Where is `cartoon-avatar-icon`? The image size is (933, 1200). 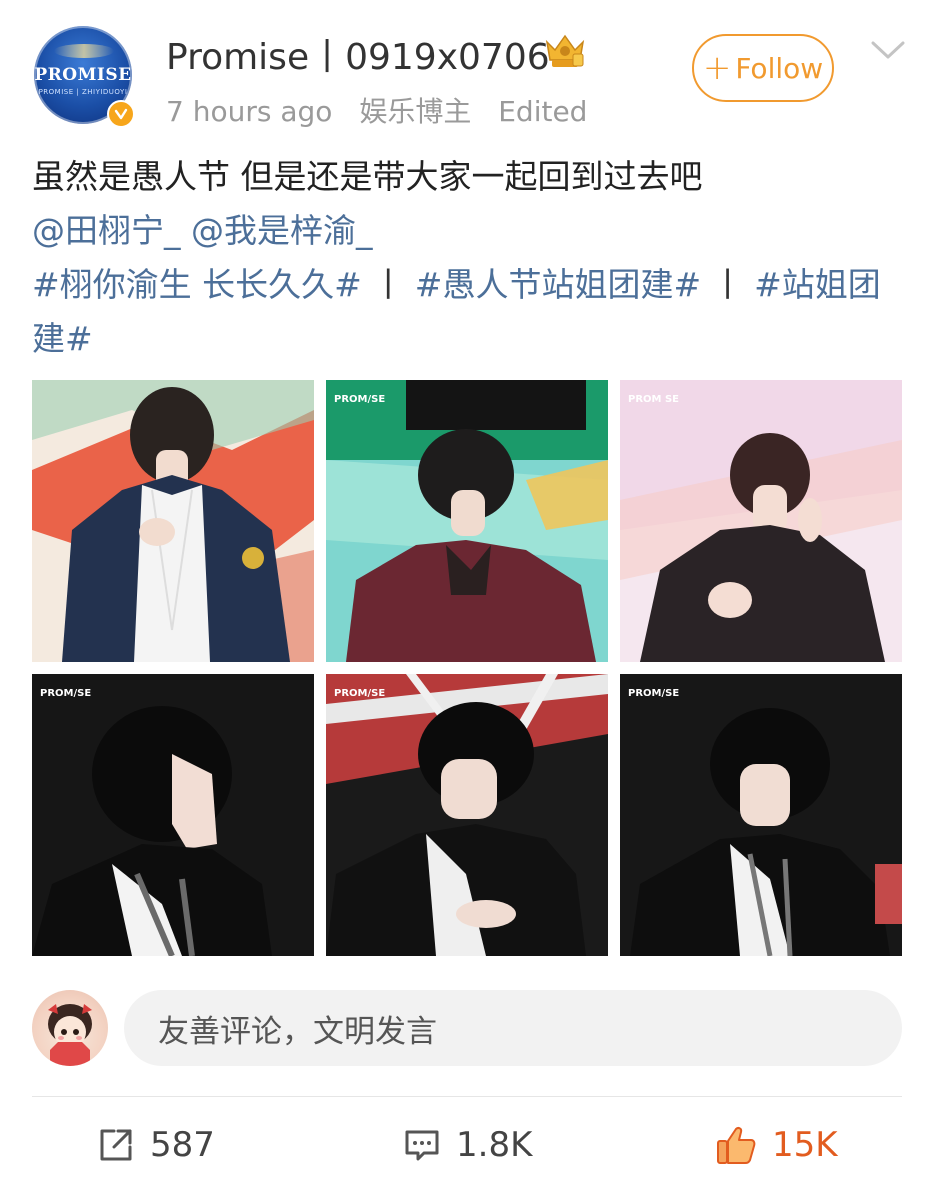
cartoon-avatar-icon is located at coordinates (70, 1035).